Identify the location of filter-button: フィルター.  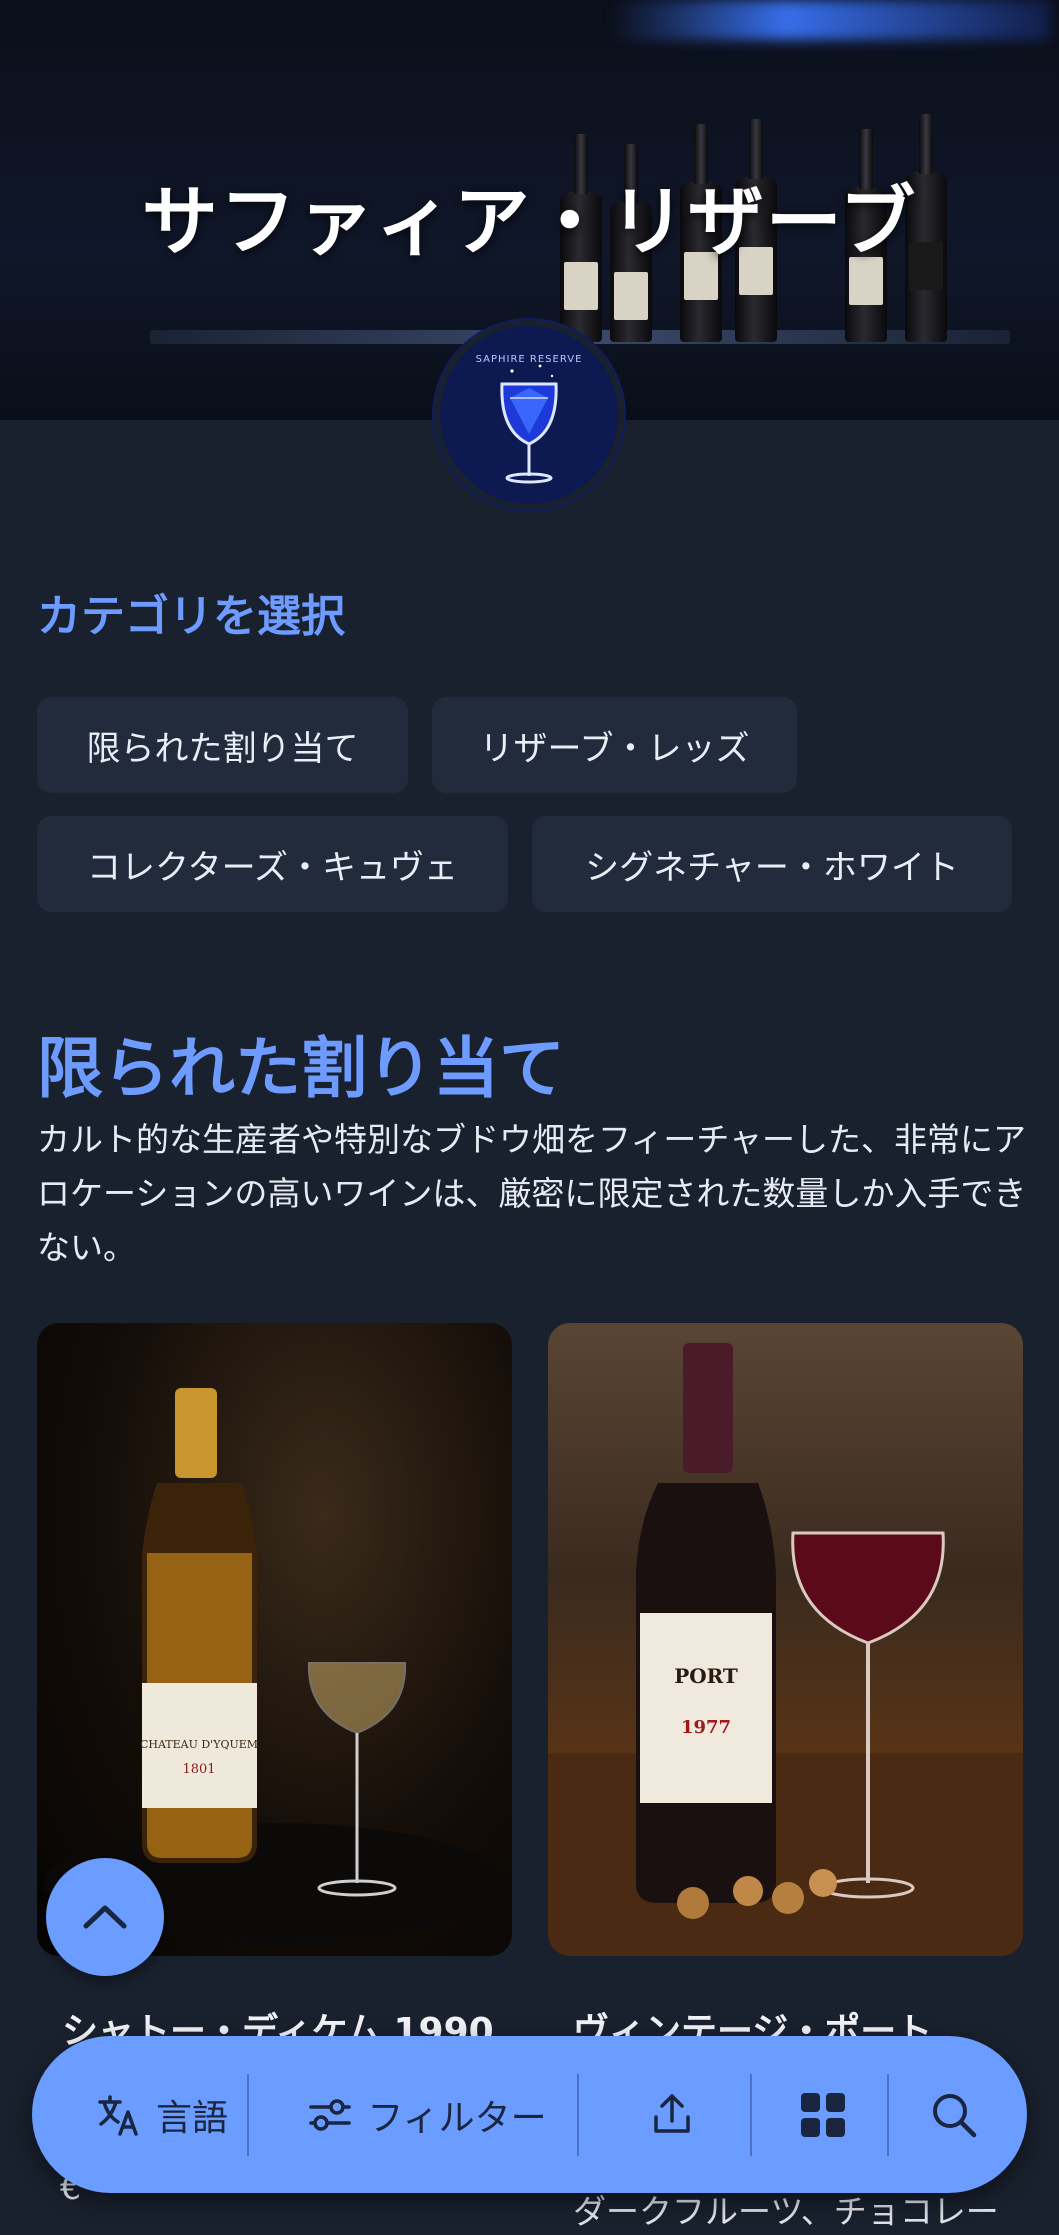
(427, 2114).